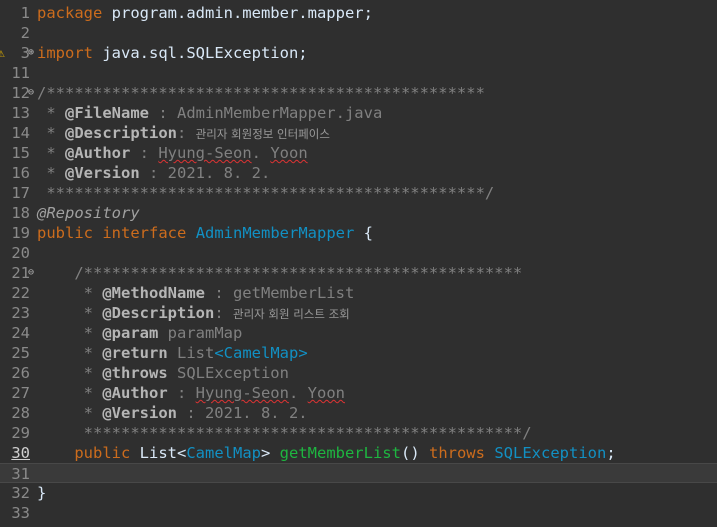 Image resolution: width=717 pixels, height=527 pixels. What do you see at coordinates (135, 353) in the screenshot?
I see `code-token: @return` at bounding box center [135, 353].